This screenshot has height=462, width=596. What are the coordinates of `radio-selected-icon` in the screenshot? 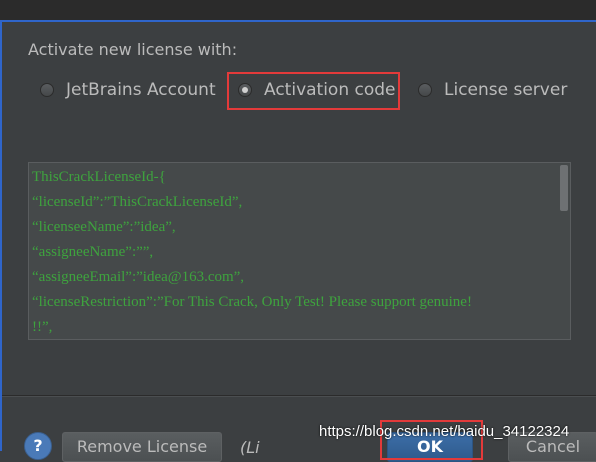 It's located at (245, 90).